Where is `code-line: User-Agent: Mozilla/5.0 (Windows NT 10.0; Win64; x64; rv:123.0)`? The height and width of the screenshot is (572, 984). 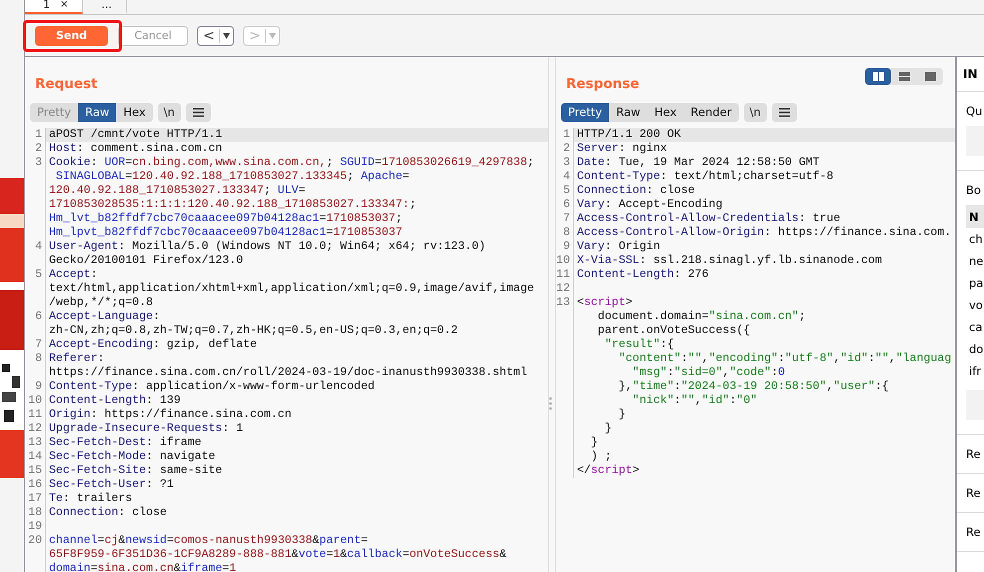
code-line: User-Agent: Mozilla/5.0 (Windows NT 10.0; Win64; x64; rv:123.0) is located at coordinates (267, 247).